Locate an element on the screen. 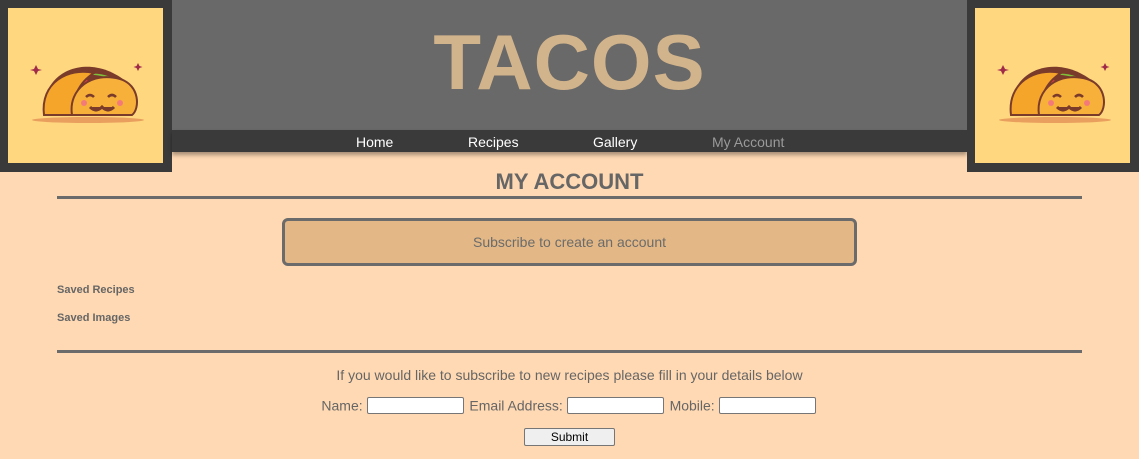 This screenshot has height=459, width=1139. submit-button: Submit is located at coordinates (569, 437).